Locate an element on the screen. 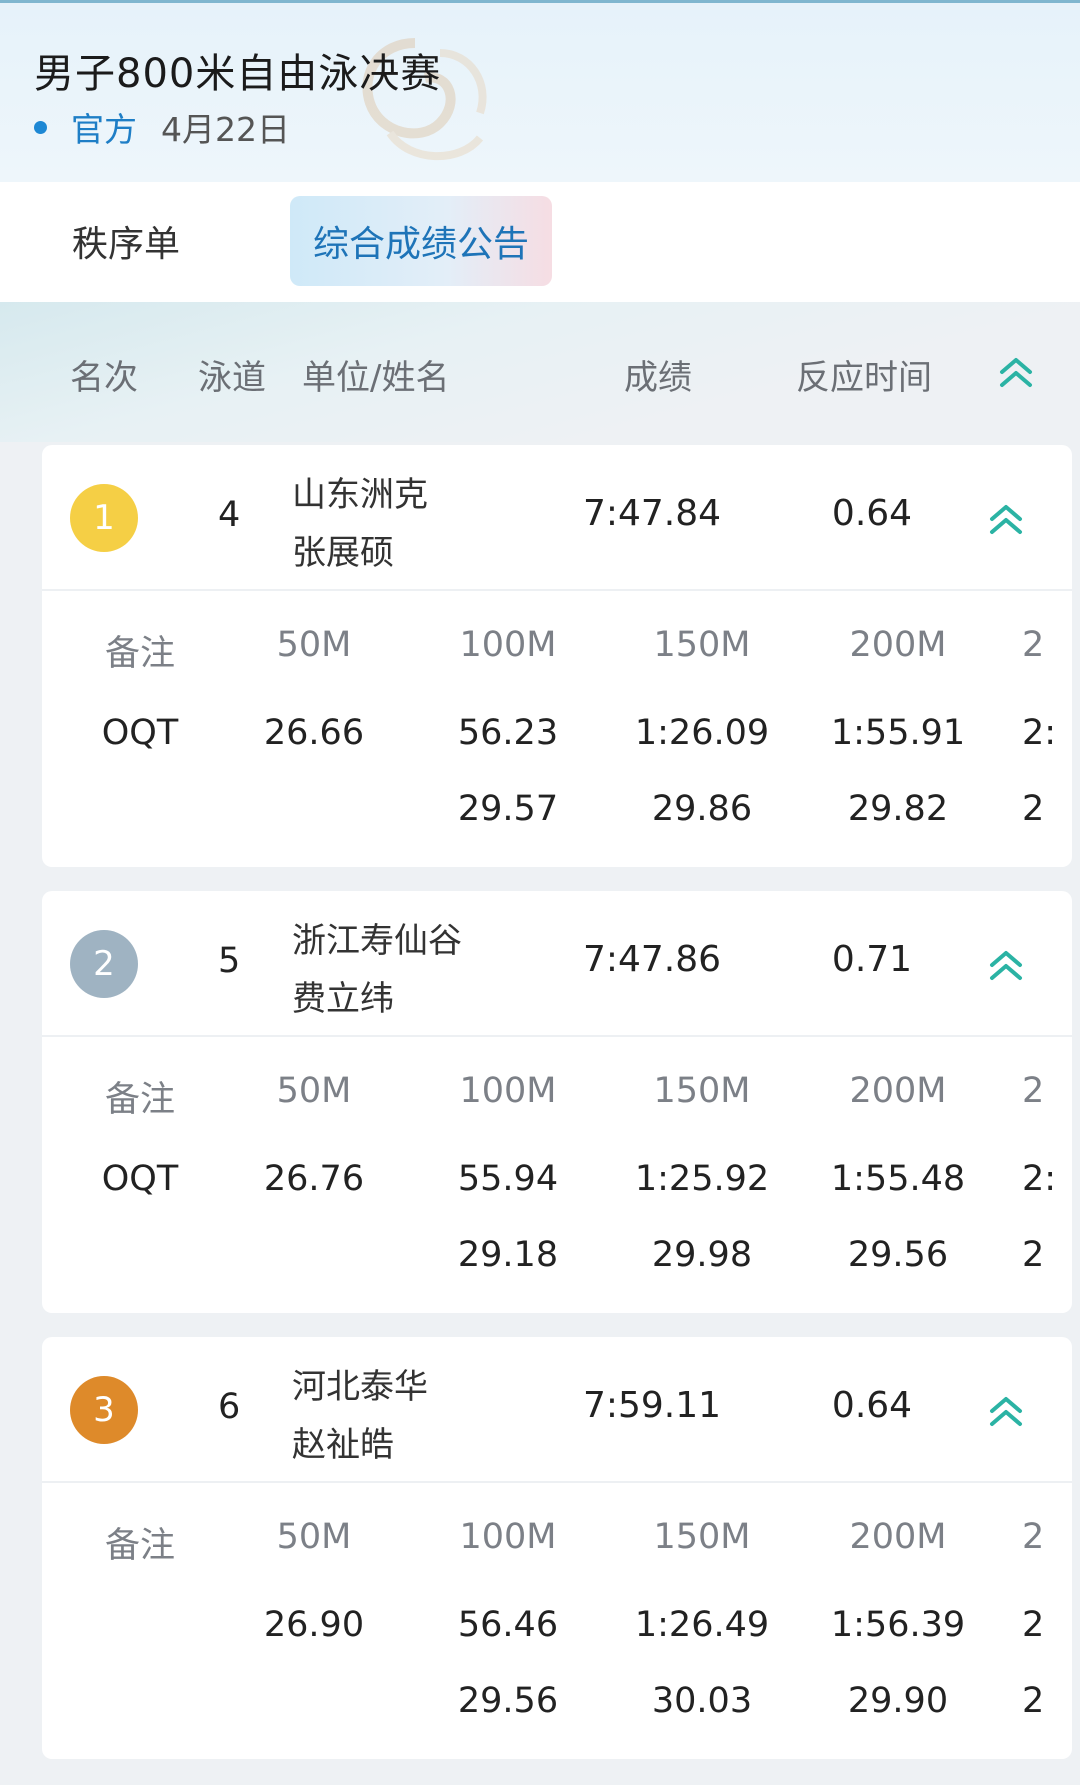  rank-medal-icon: 2 is located at coordinates (104, 964).